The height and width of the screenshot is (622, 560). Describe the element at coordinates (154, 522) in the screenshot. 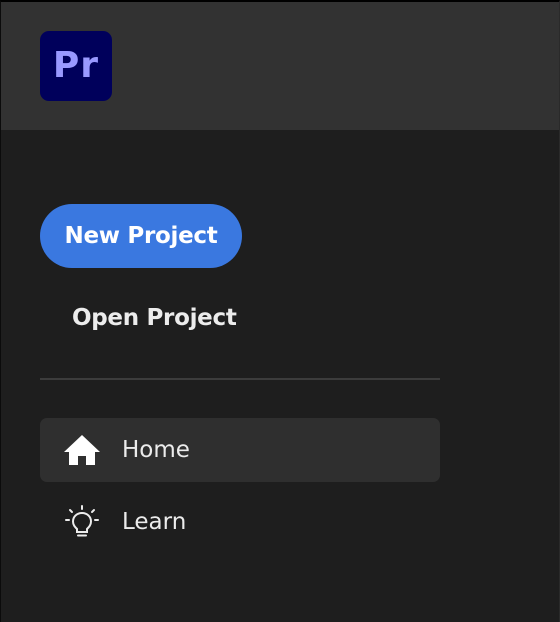

I see `nav-item-label: Learn` at that location.